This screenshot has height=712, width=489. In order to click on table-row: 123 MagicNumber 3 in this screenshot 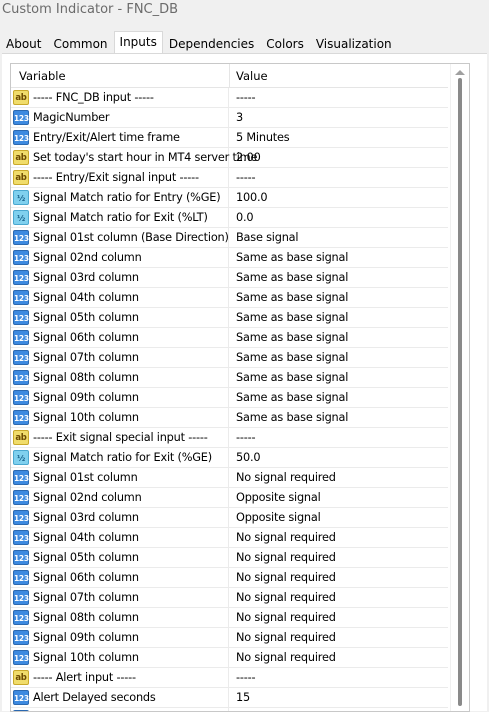, I will do `click(229, 118)`.